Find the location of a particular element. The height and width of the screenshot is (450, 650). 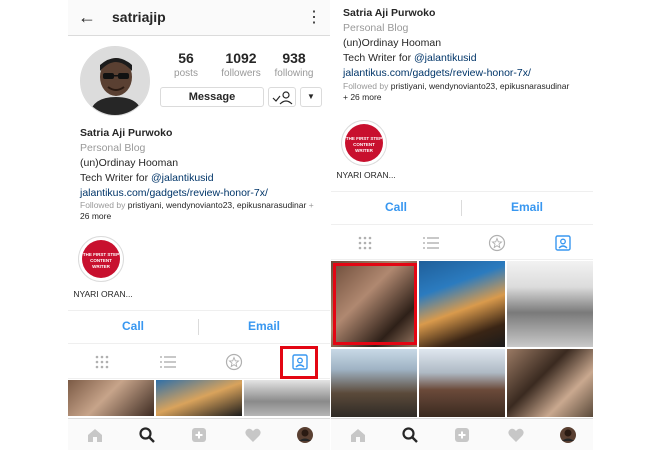

bio-line-2-right: Tech Writer for @jalantikusid is located at coordinates (410, 58).